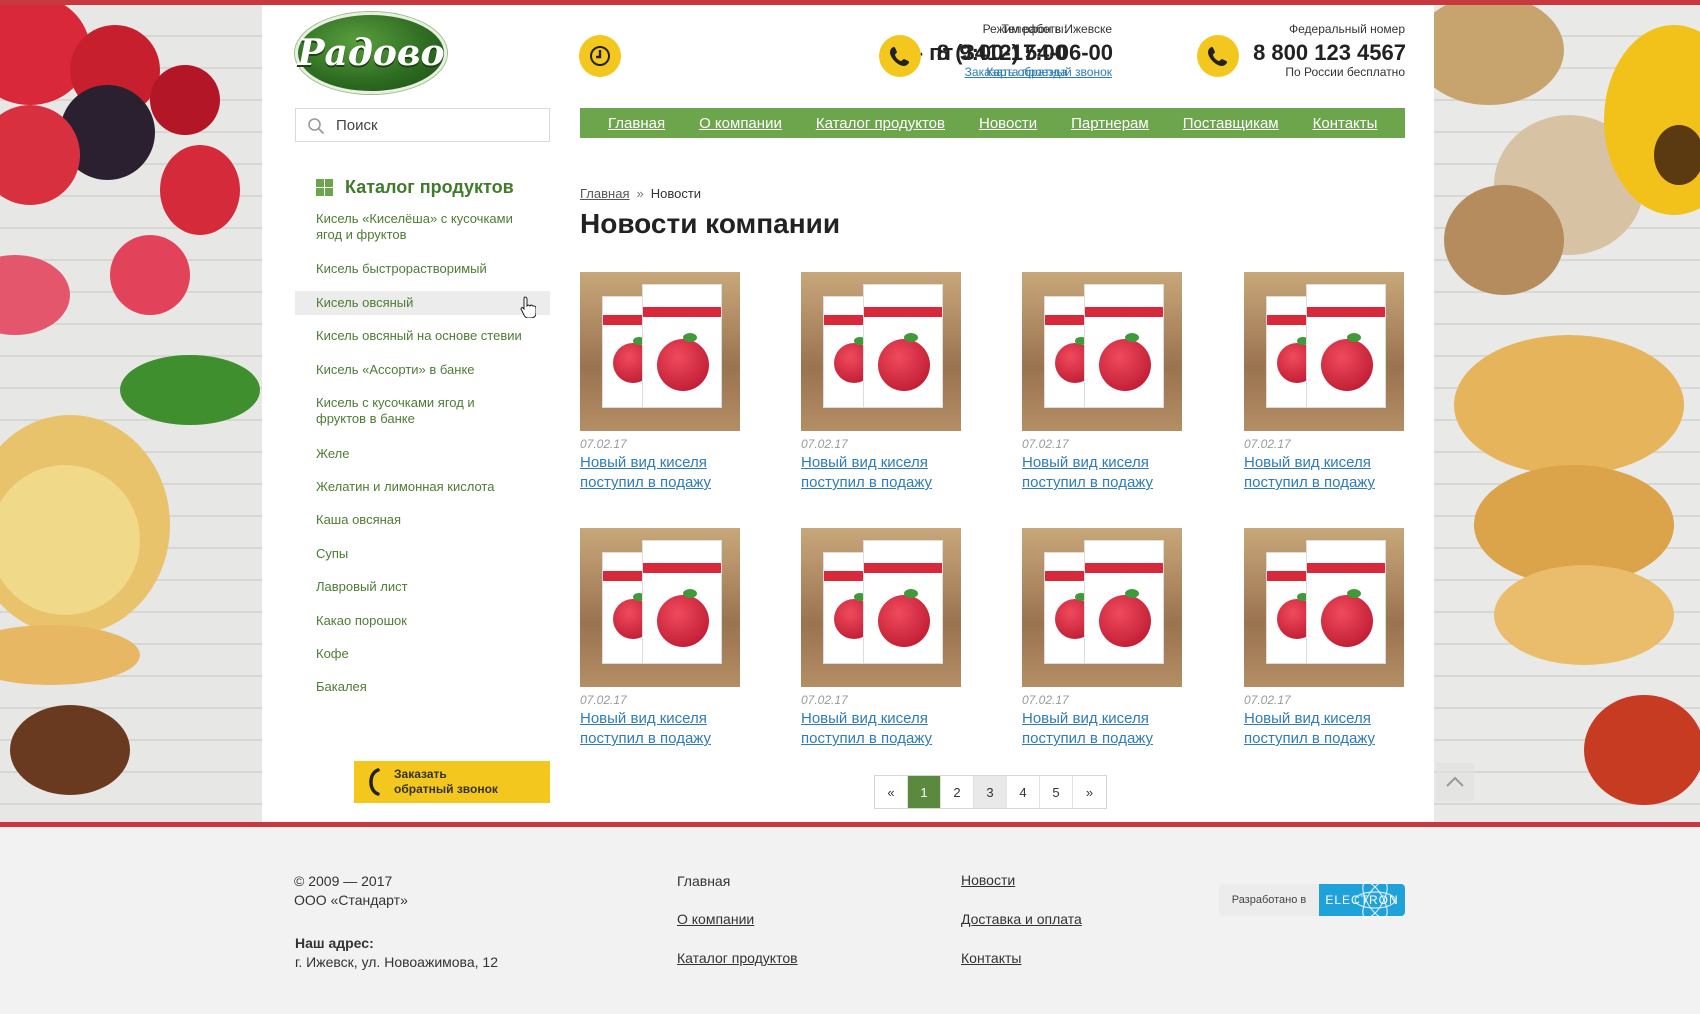 This screenshot has height=1014, width=1700. Describe the element at coordinates (1056, 792) in the screenshot. I see `pagination-page: 5` at that location.